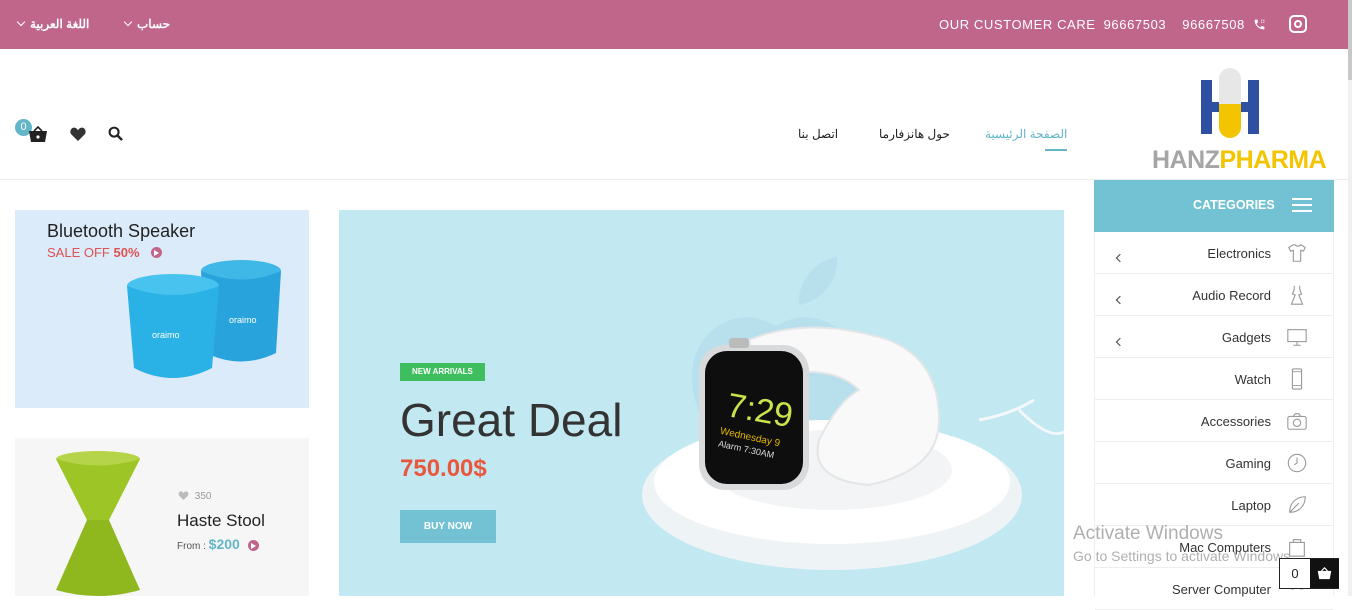  What do you see at coordinates (448, 526) in the screenshot?
I see `buy-now-button: BUY NOW` at bounding box center [448, 526].